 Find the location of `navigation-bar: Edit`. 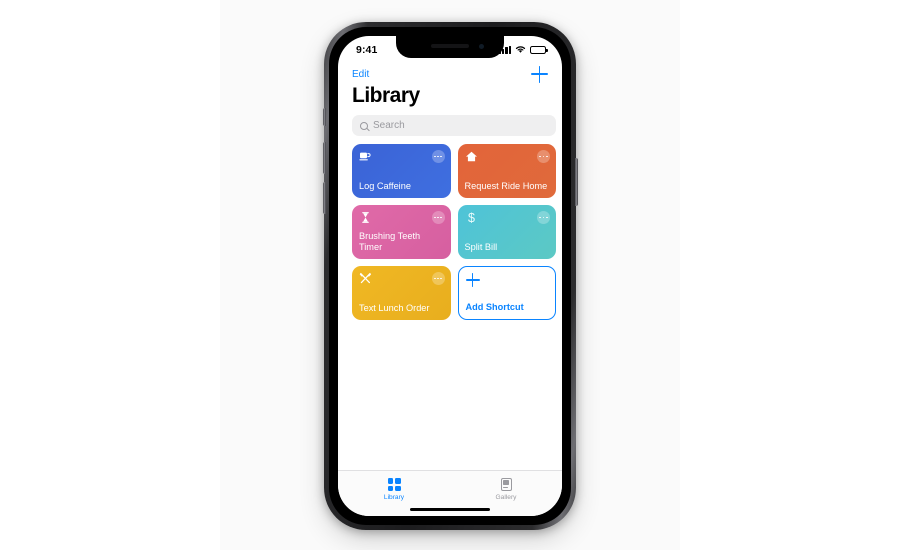

navigation-bar: Edit is located at coordinates (450, 74).